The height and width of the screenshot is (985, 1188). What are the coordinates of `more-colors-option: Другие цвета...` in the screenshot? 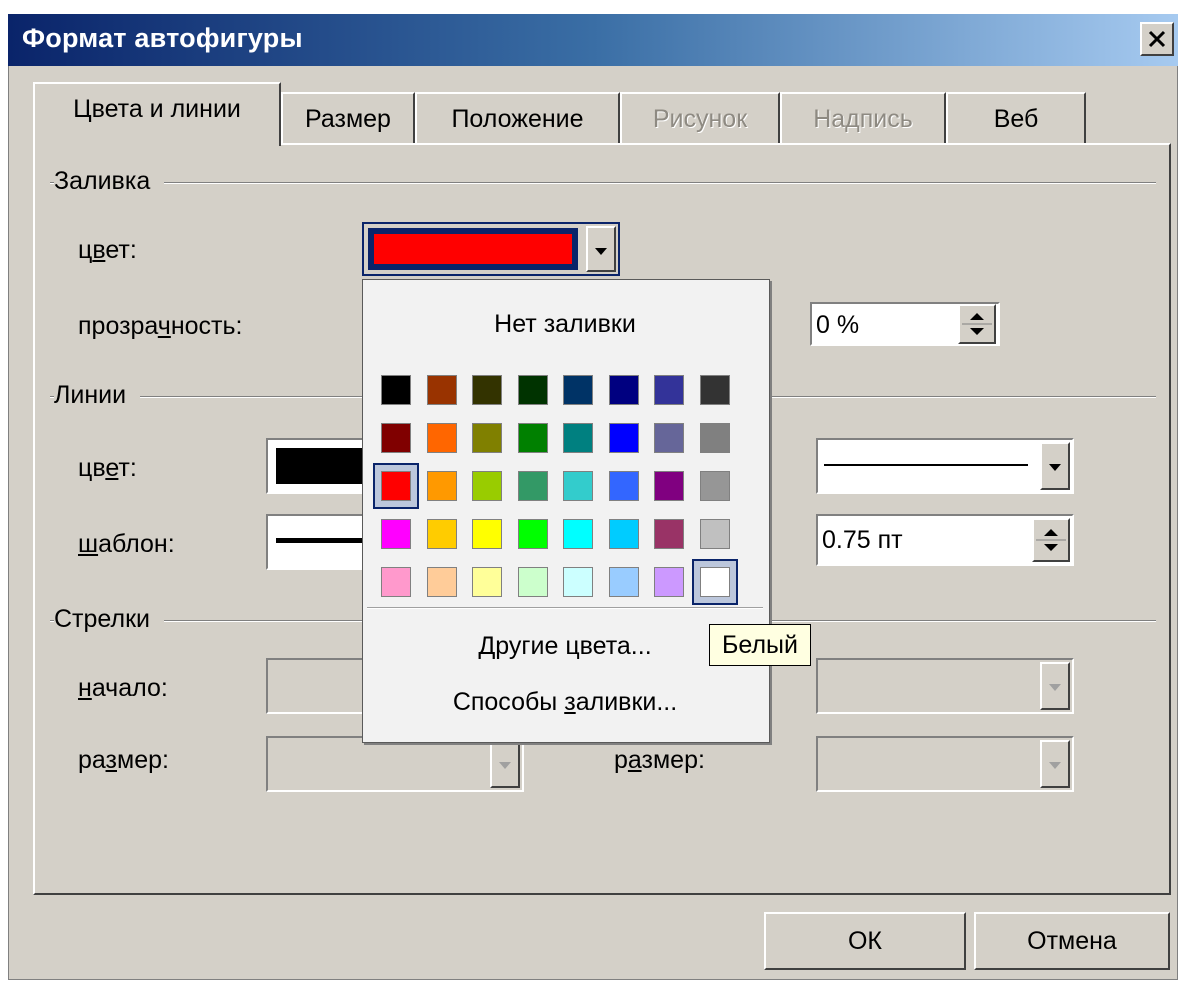 It's located at (565, 648).